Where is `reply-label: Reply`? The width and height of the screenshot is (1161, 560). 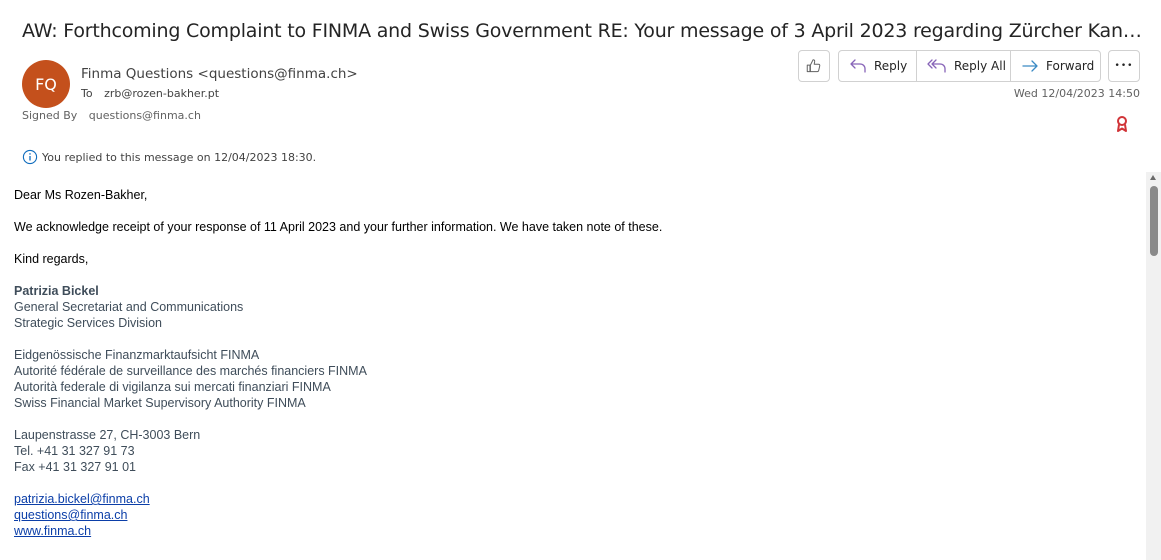 reply-label: Reply is located at coordinates (891, 66).